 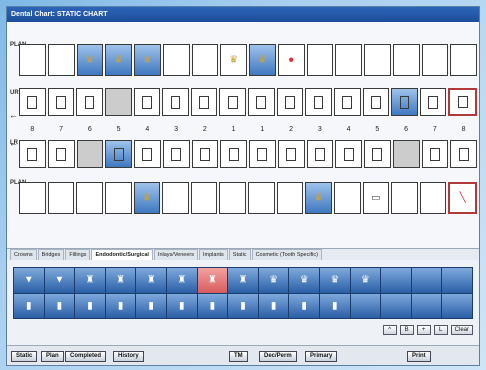 I want to click on primary-button: Primary, so click(x=321, y=356).